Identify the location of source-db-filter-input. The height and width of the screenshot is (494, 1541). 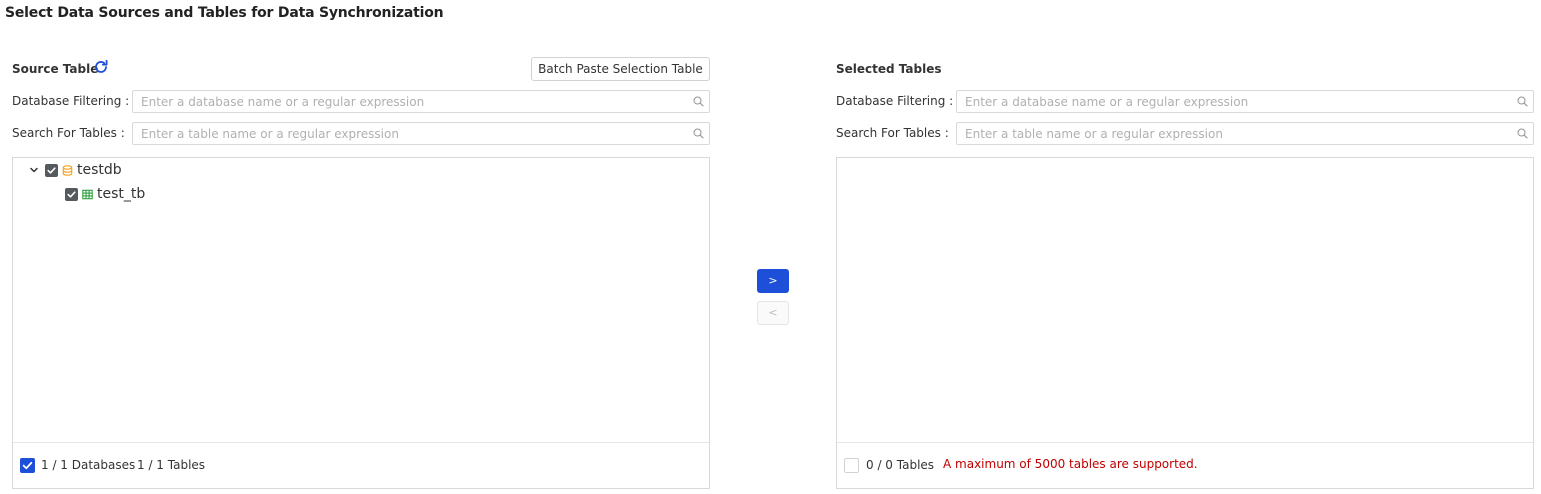
(414, 101).